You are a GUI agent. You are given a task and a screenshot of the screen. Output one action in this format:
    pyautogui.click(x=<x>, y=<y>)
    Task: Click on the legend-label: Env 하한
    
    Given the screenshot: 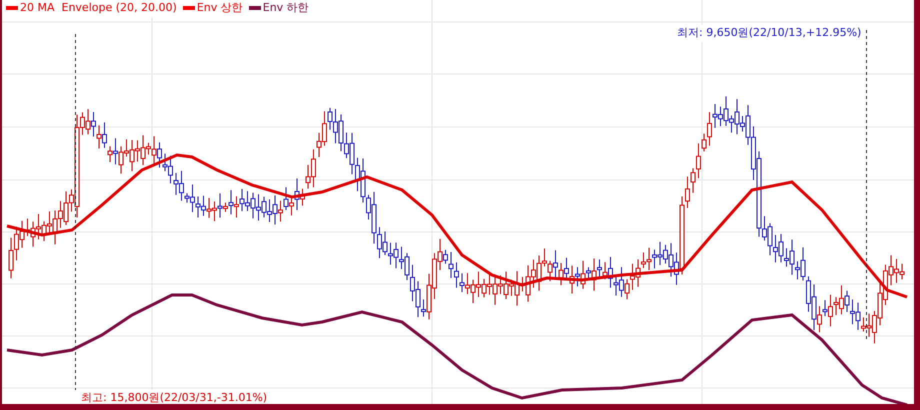 What is the action you would take?
    pyautogui.click(x=285, y=8)
    